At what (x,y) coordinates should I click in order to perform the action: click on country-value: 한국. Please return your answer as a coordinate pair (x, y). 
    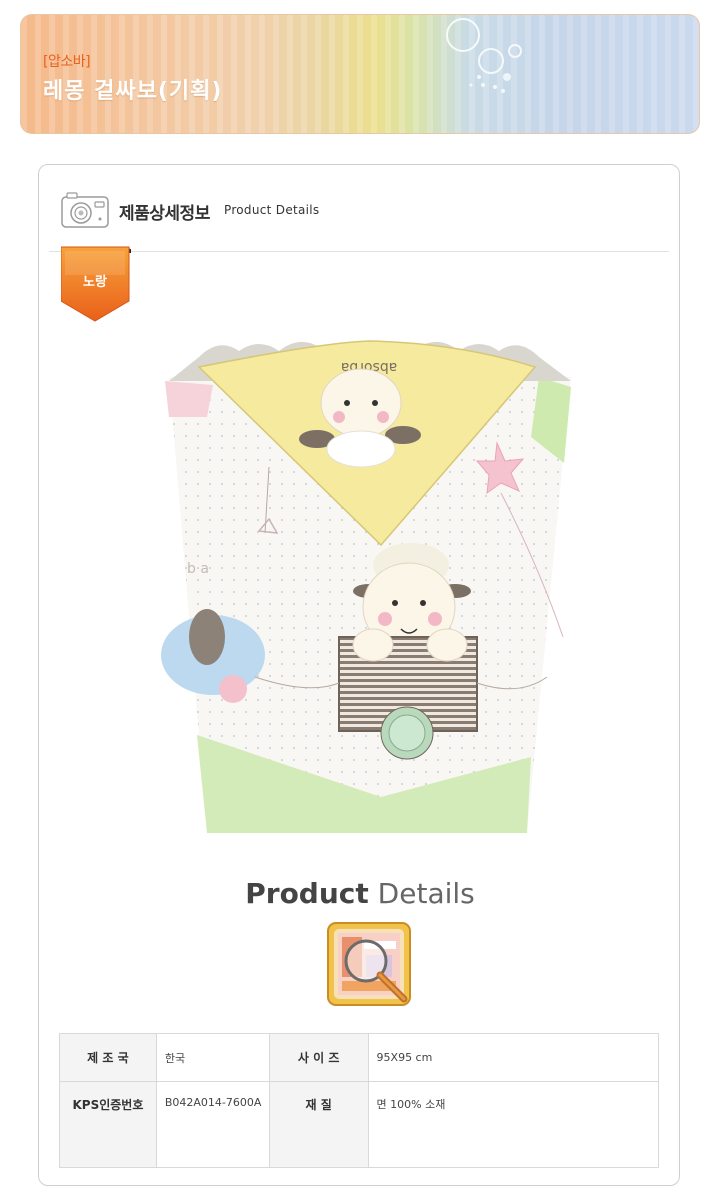
    Looking at the image, I should click on (212, 1057).